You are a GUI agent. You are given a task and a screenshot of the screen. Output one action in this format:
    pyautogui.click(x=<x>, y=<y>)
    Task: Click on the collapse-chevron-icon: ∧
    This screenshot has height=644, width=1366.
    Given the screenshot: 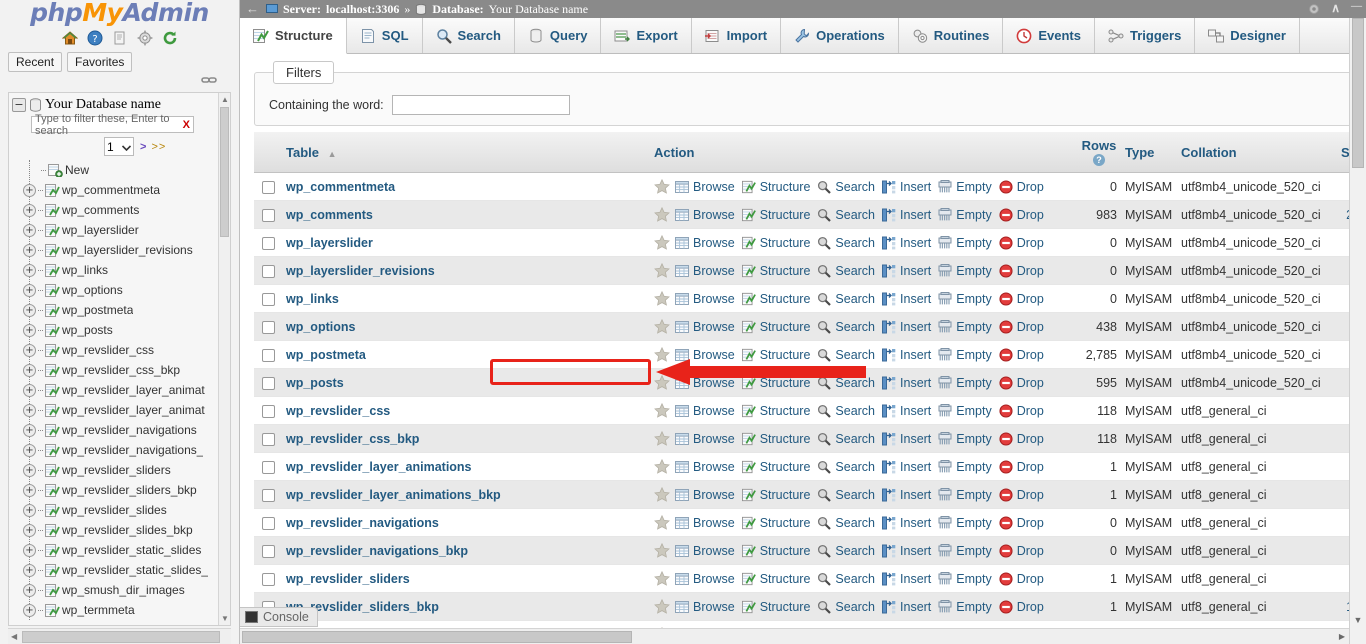 What is the action you would take?
    pyautogui.click(x=1335, y=8)
    